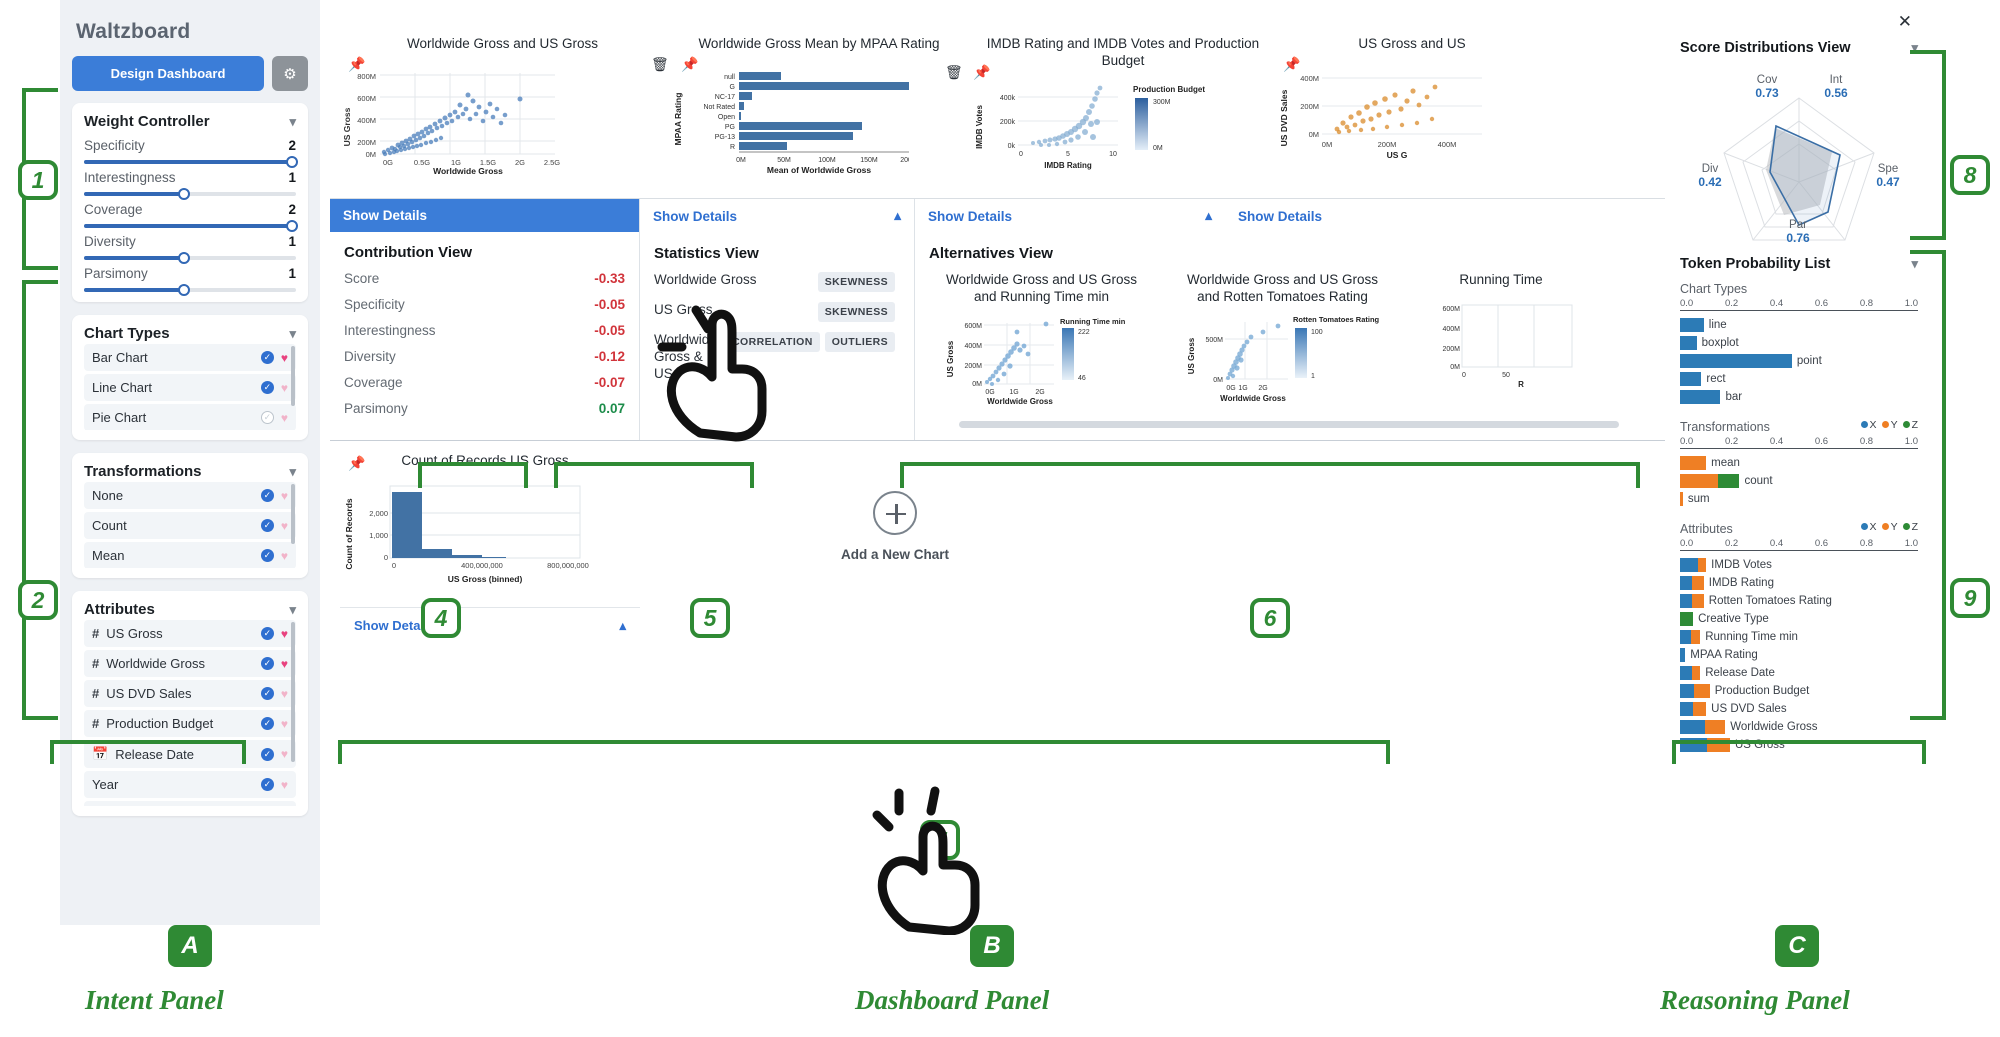 The image size is (2000, 1037). Describe the element at coordinates (190, 723) in the screenshot. I see `list-item: # Production Budget ✓ ♥` at that location.